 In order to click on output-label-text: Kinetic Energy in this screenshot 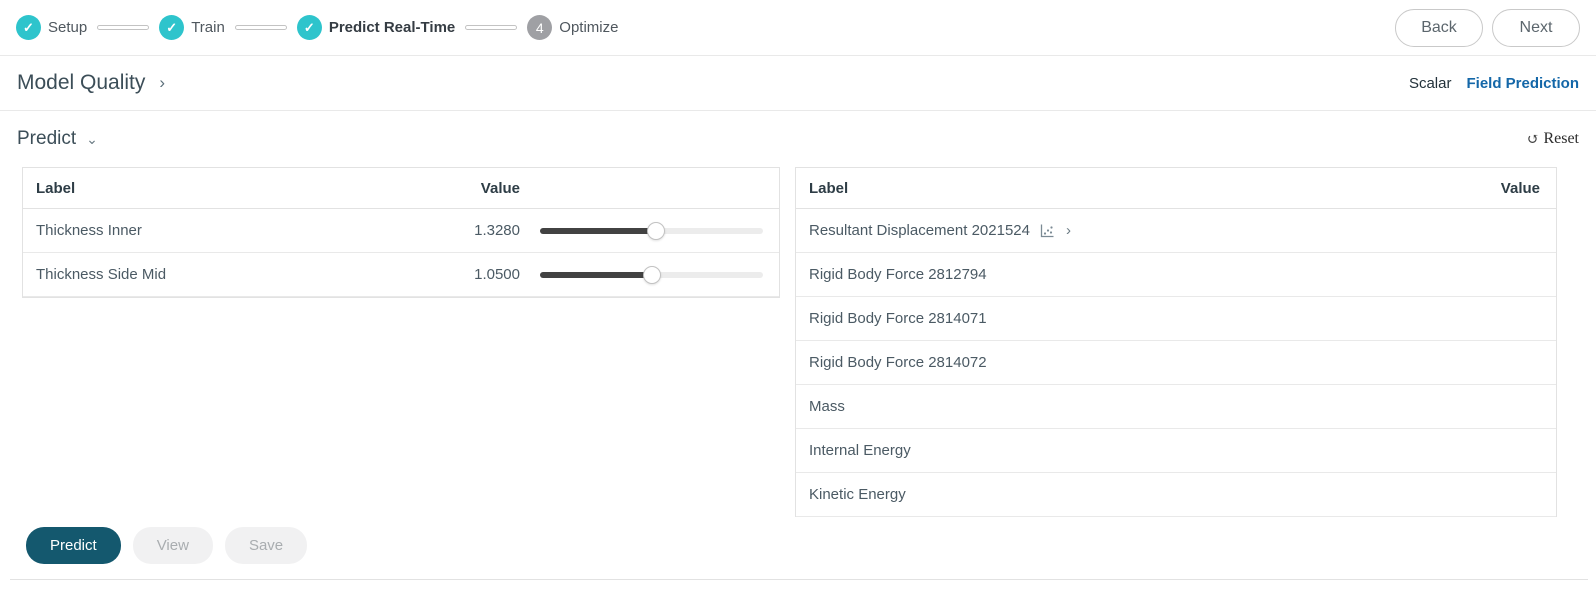, I will do `click(857, 494)`.